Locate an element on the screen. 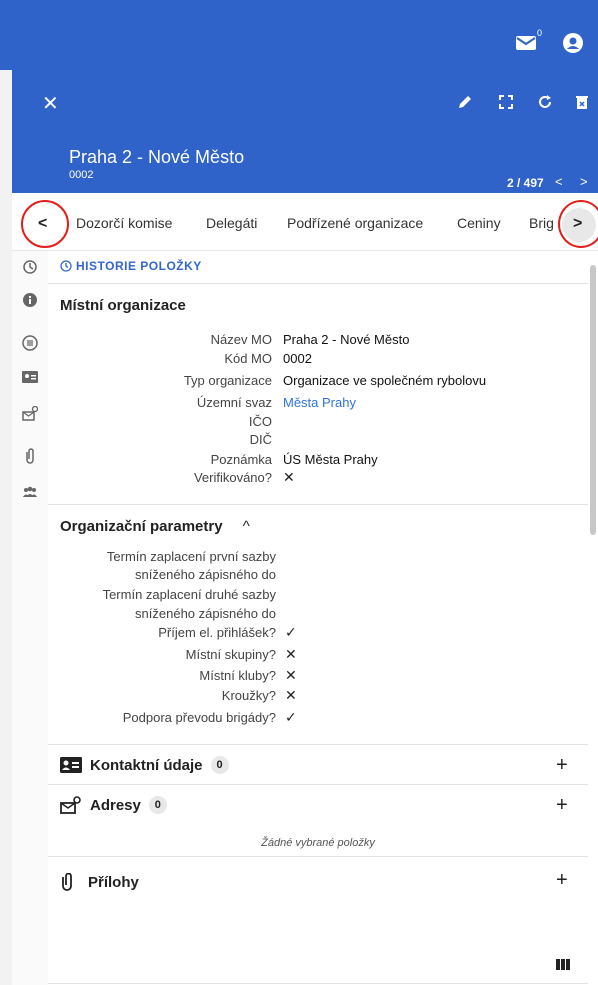 This screenshot has height=985, width=598. mail-icon is located at coordinates (526, 43).